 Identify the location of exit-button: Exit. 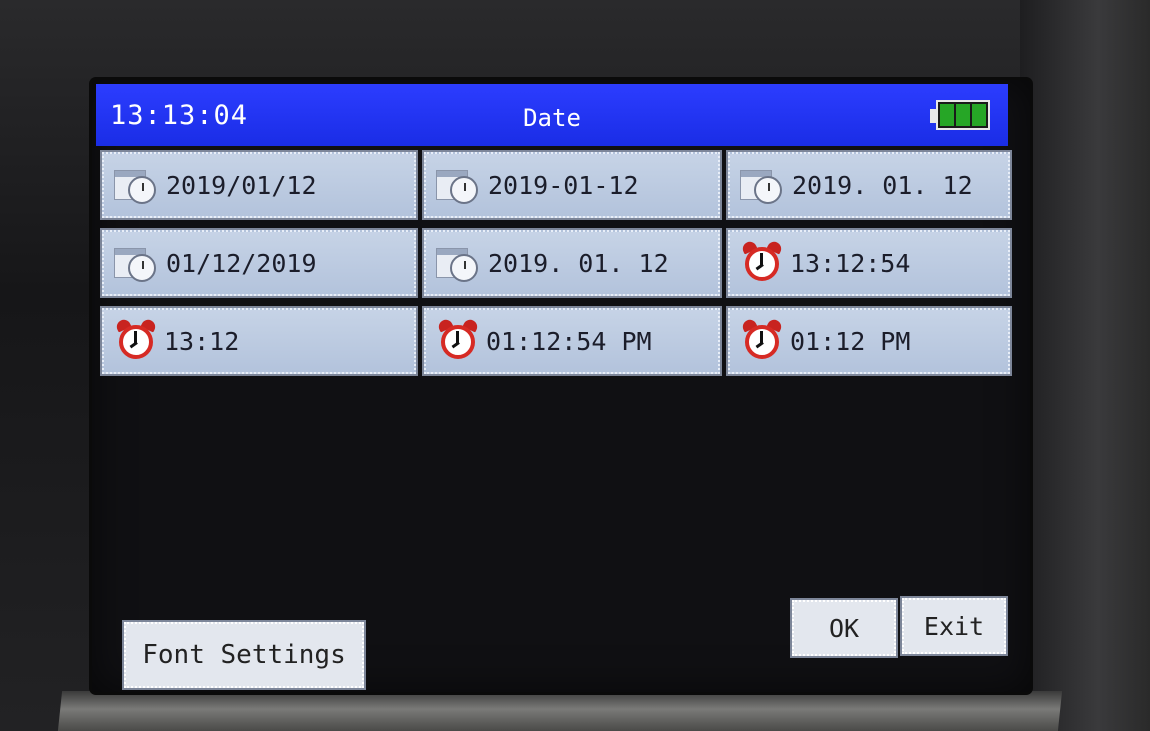
(954, 626).